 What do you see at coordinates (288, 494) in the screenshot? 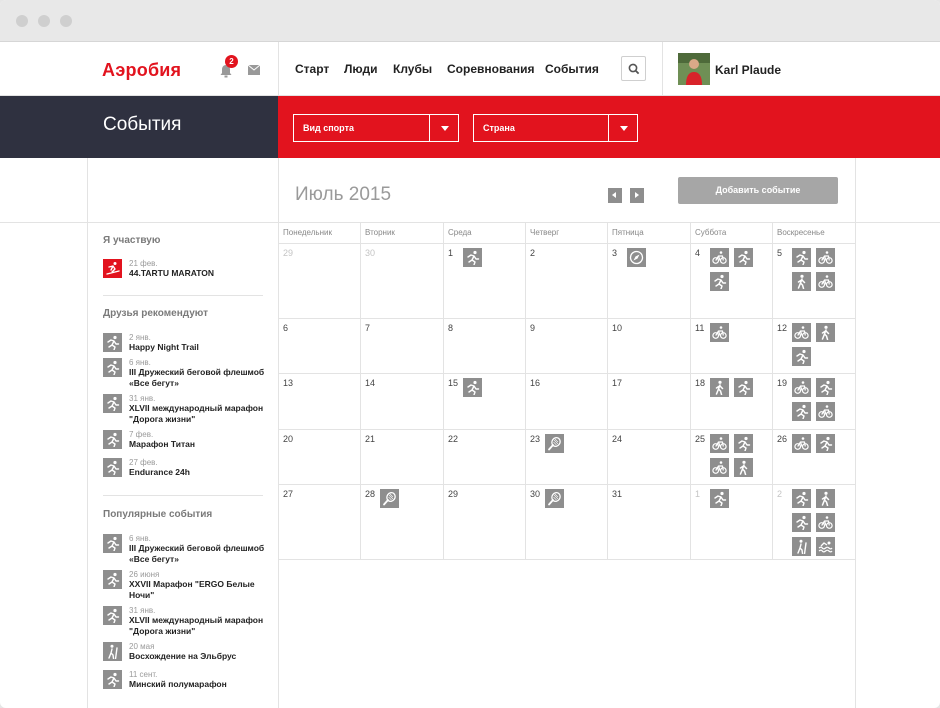
I see `day-number: 27` at bounding box center [288, 494].